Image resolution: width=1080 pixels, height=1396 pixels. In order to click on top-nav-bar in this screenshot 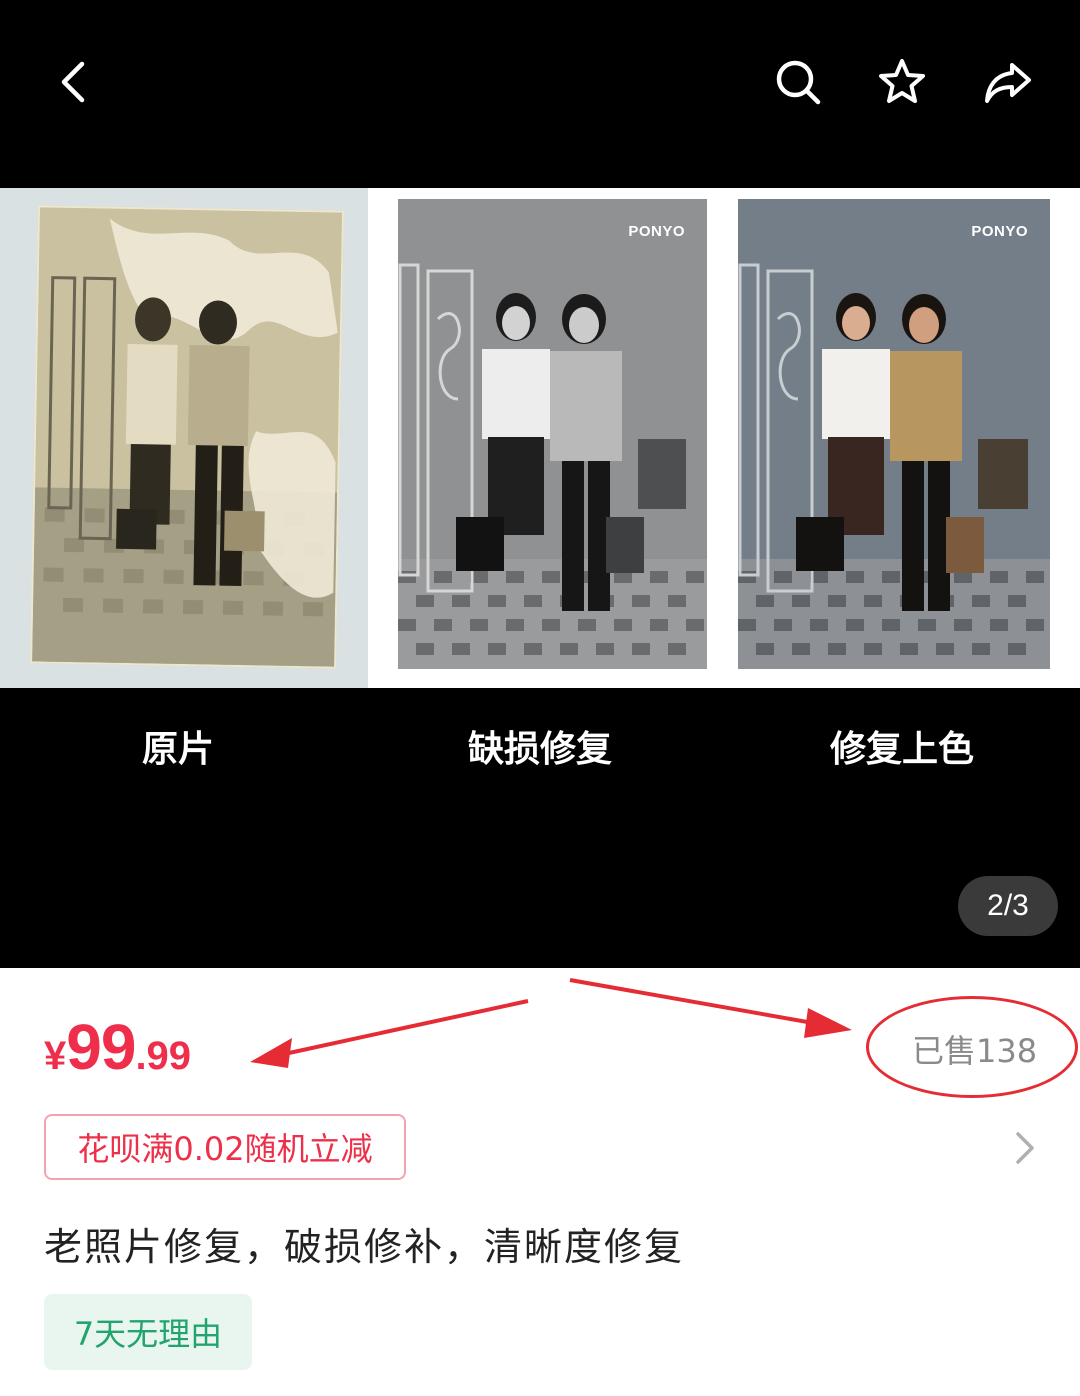, I will do `click(540, 85)`.